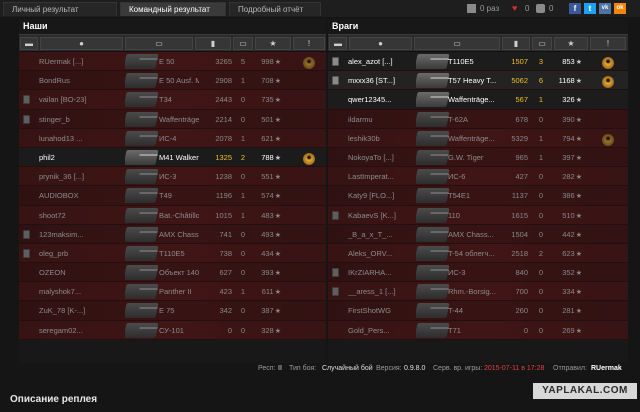  What do you see at coordinates (172, 273) in the screenshot?
I see `player-row: OZEON Объект 140 627 0 393★` at bounding box center [172, 273].